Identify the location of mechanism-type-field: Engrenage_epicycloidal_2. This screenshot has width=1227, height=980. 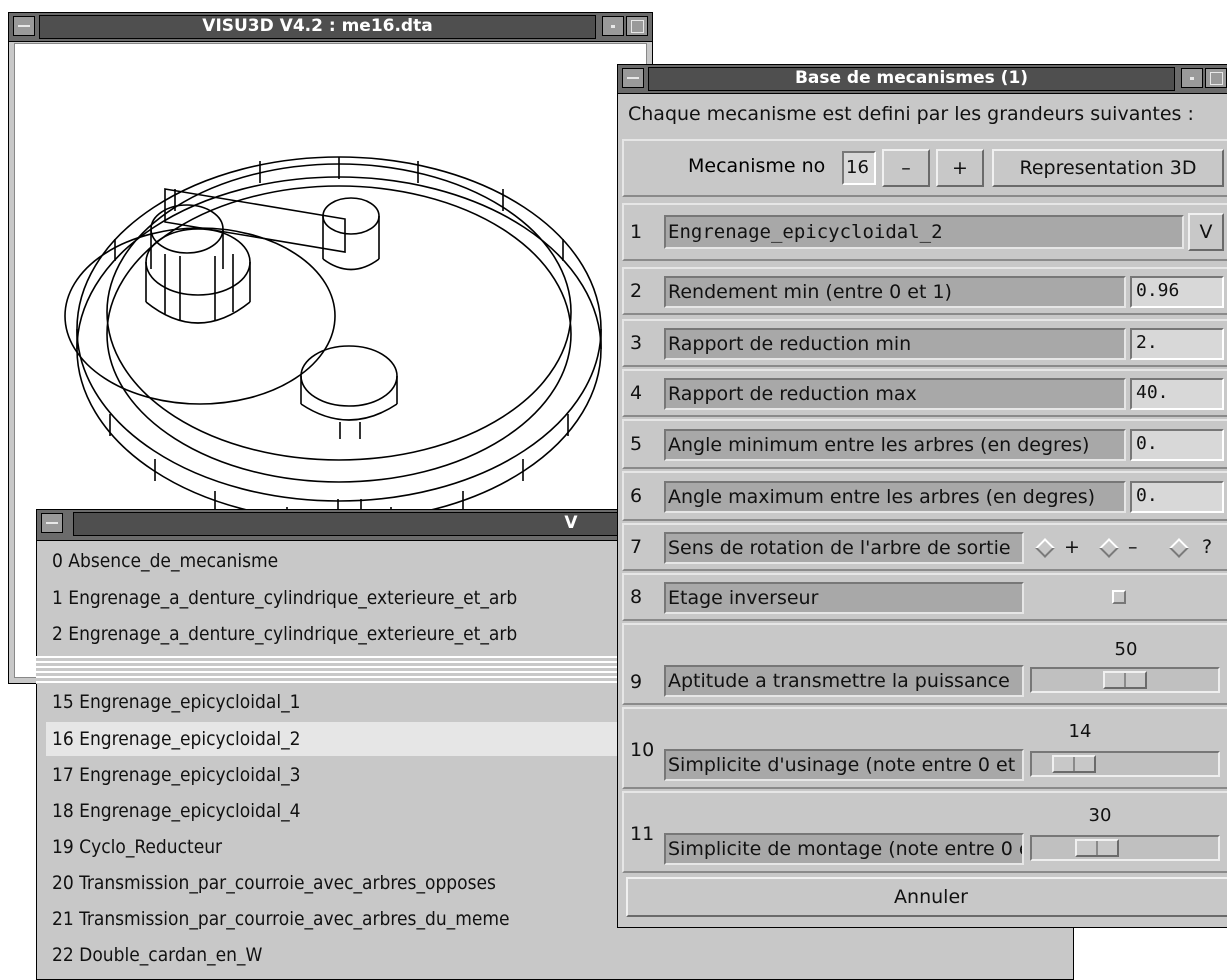
(924, 232).